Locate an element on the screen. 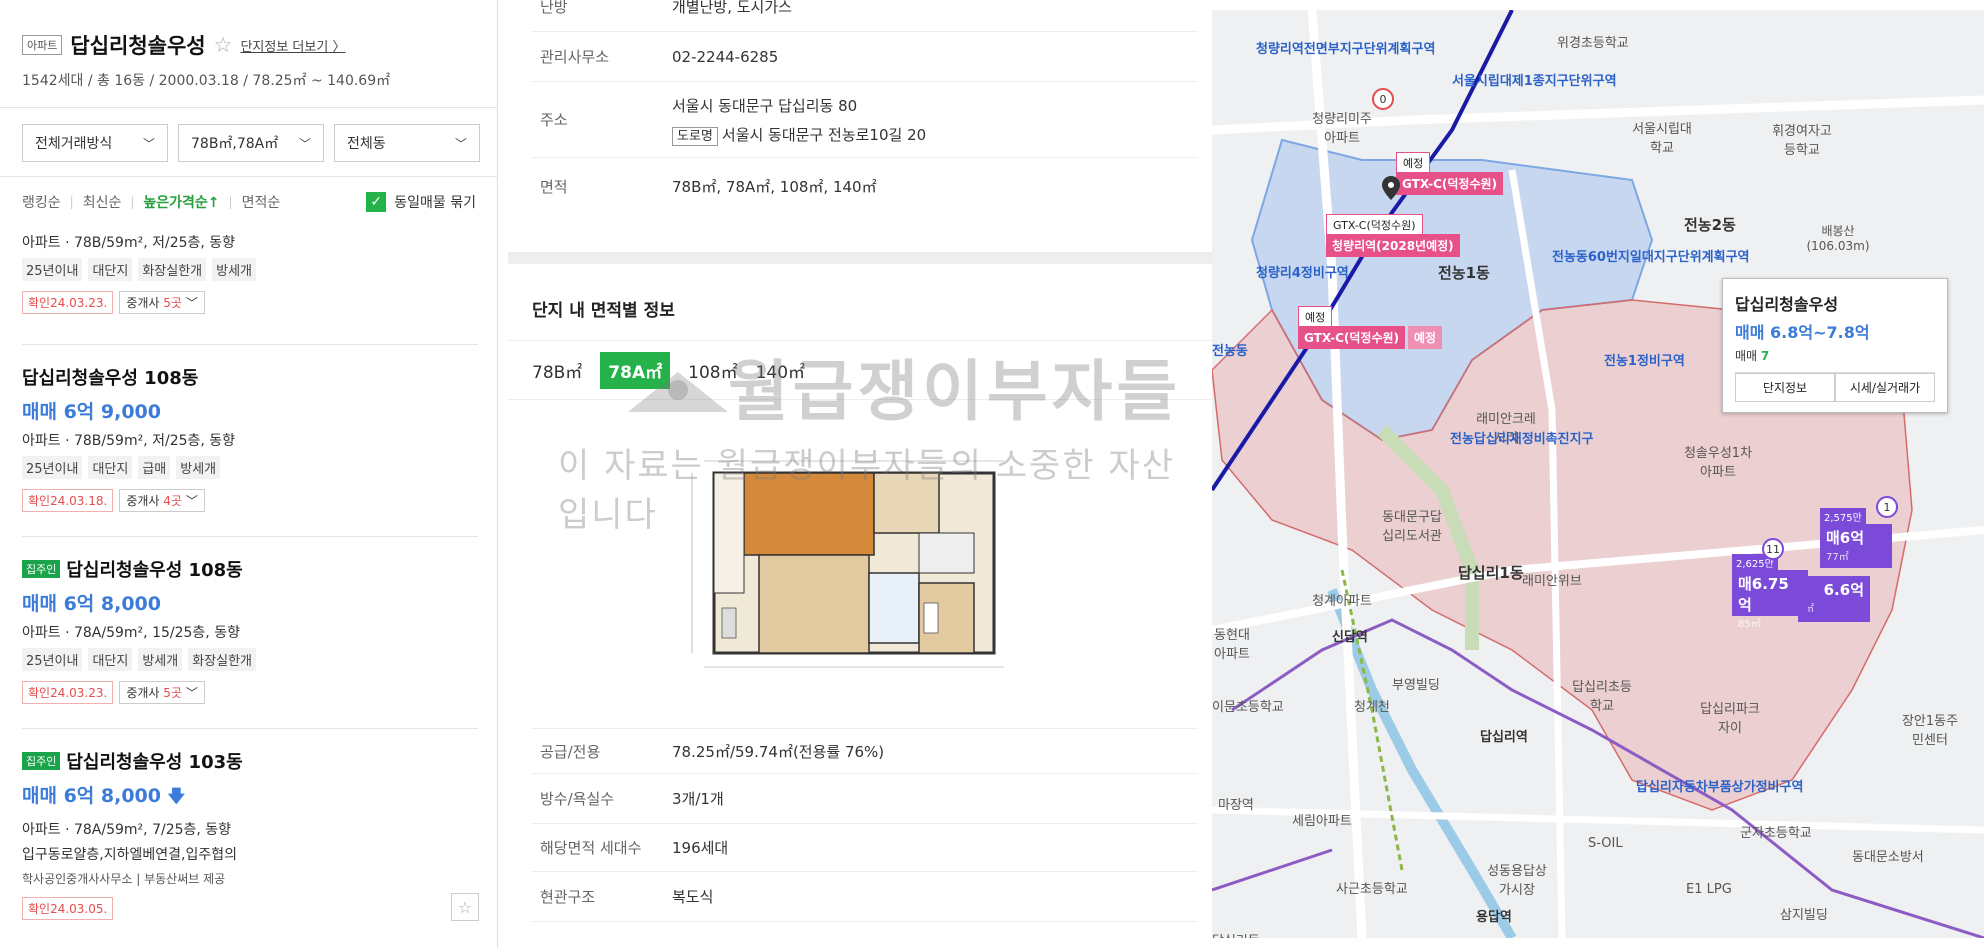 The image size is (1984, 948). divider is located at coordinates (250, 536).